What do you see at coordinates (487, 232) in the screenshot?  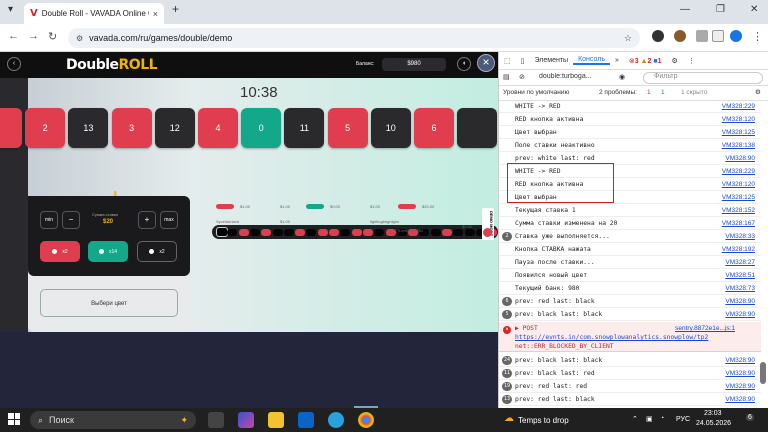 I see `demo-close-icon` at bounding box center [487, 232].